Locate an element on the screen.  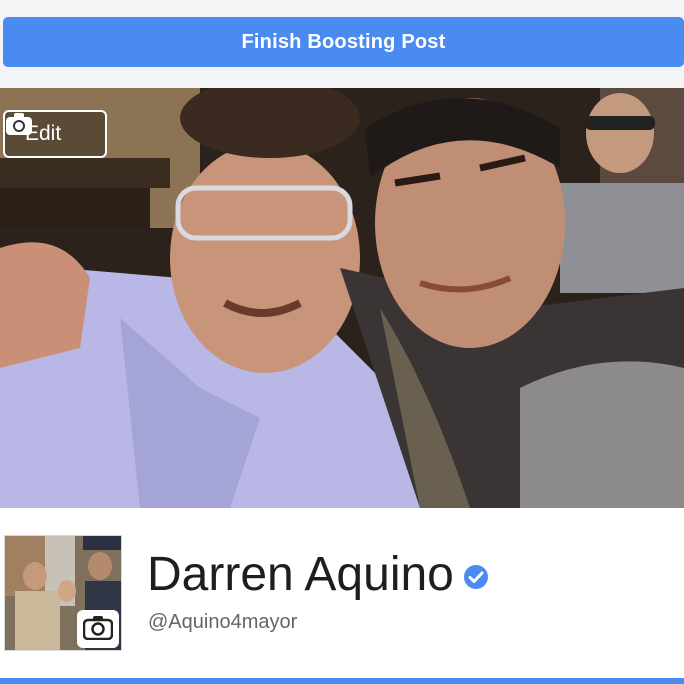
finish-boosting-post-button: Finish Boosting Post is located at coordinates (343, 42).